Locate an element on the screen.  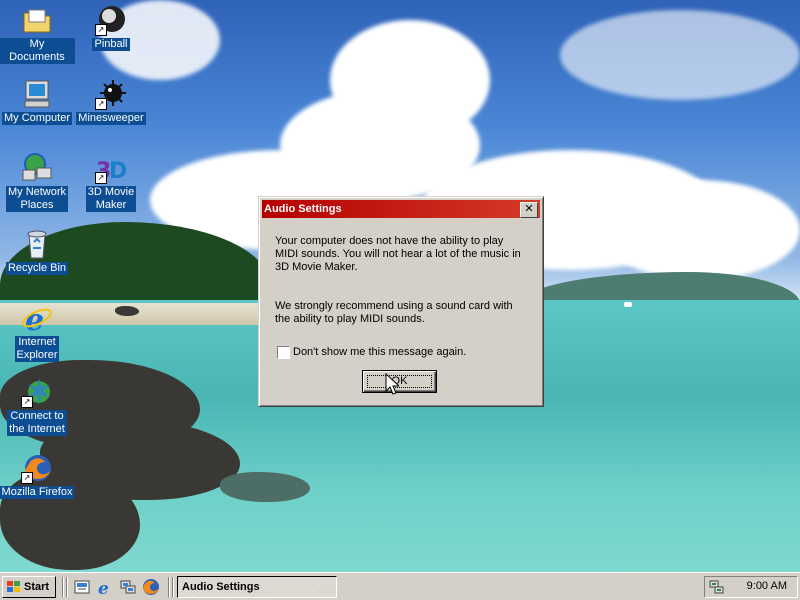
connect-internet-icon: ↗ is located at coordinates (37, 392).